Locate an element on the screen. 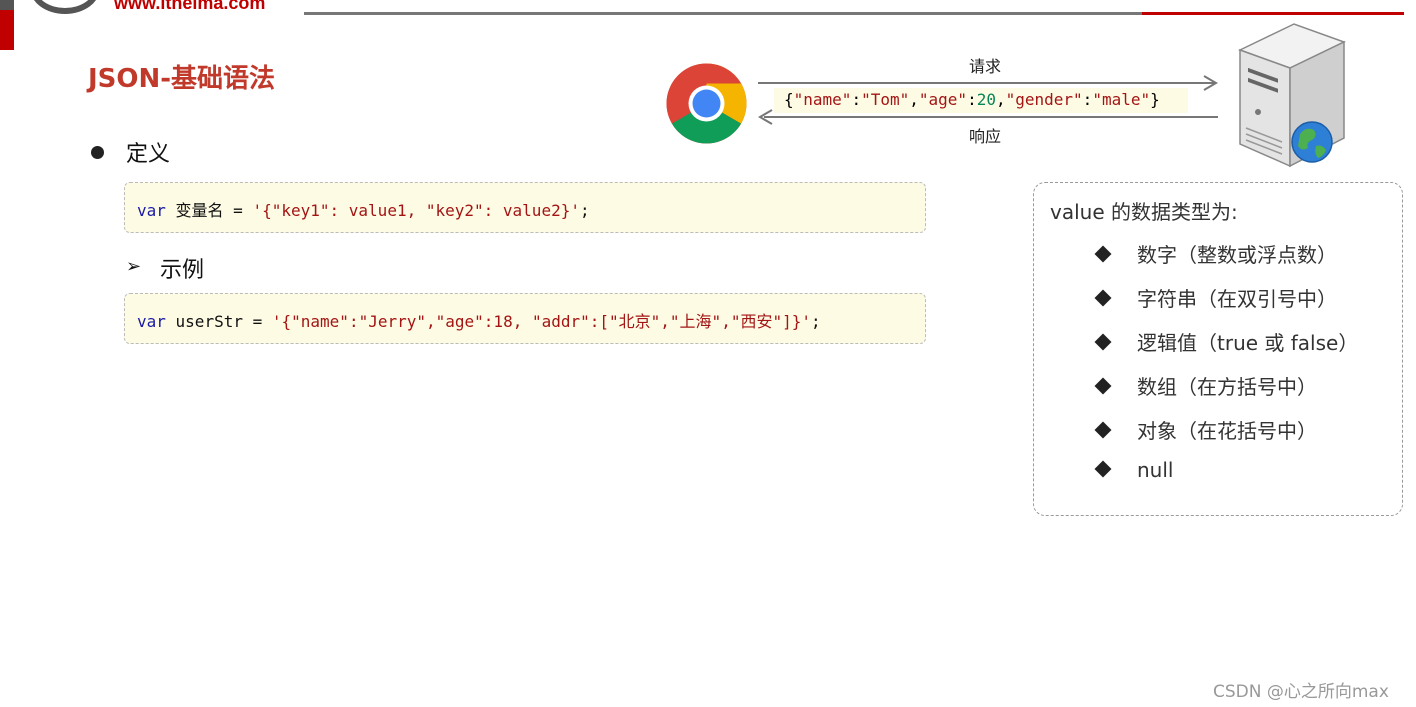 The image size is (1416, 707). code-plain: userStr = is located at coordinates (218, 321).